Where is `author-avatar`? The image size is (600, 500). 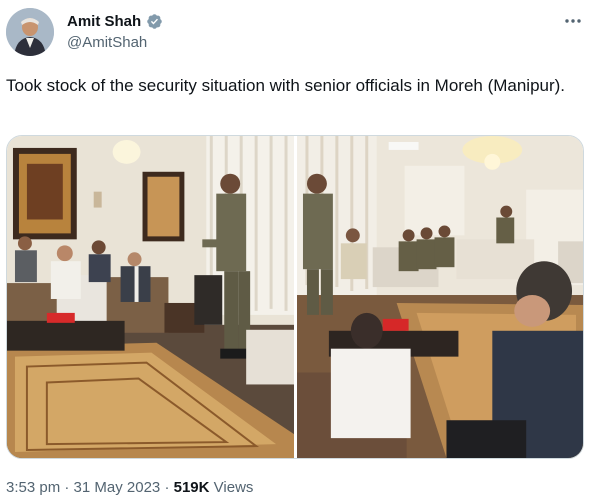
author-avatar is located at coordinates (30, 32).